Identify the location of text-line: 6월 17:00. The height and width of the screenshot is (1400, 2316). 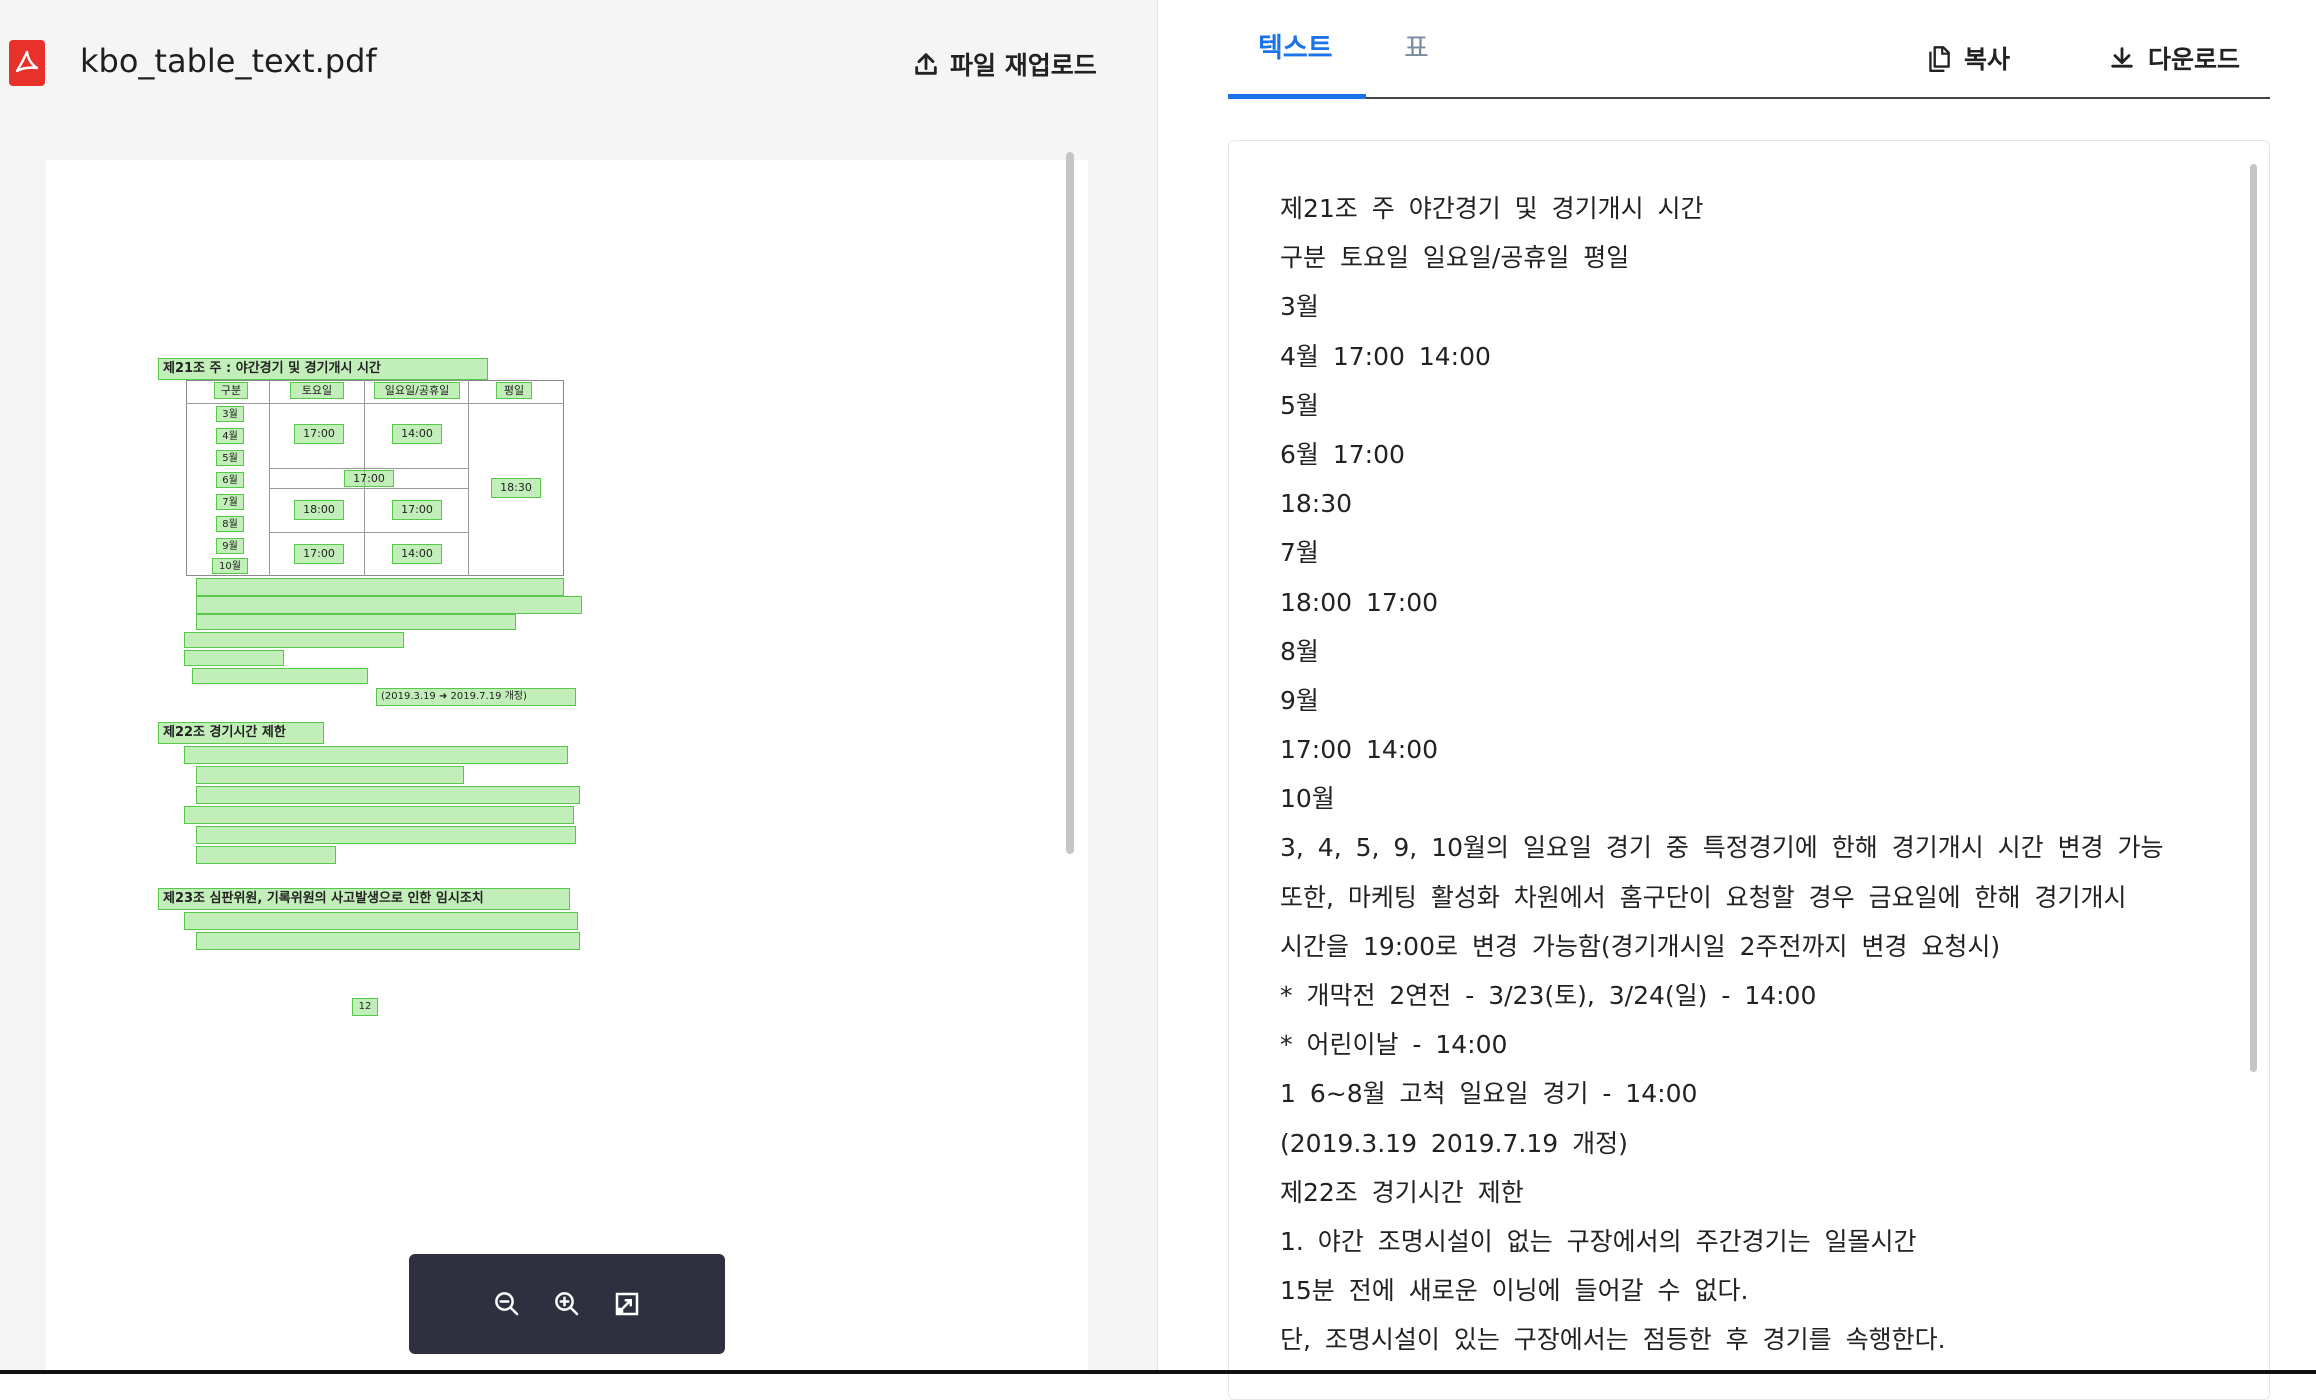
(1342, 454).